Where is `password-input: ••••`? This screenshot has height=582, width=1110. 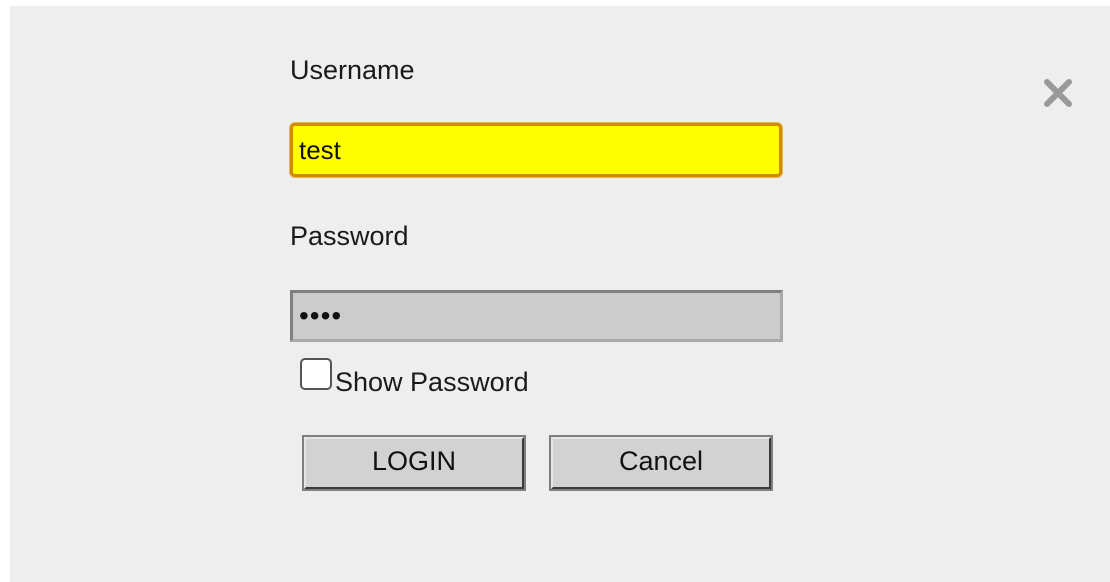 password-input: •••• is located at coordinates (536, 316).